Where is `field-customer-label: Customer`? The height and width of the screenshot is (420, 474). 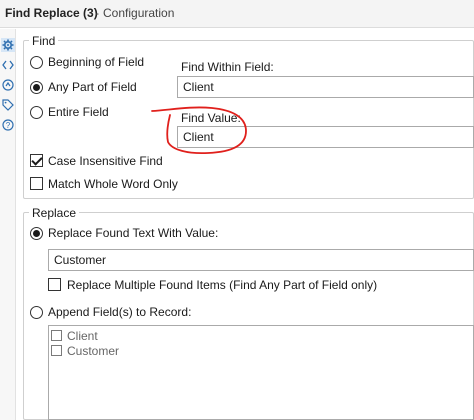 field-customer-label: Customer is located at coordinates (93, 351).